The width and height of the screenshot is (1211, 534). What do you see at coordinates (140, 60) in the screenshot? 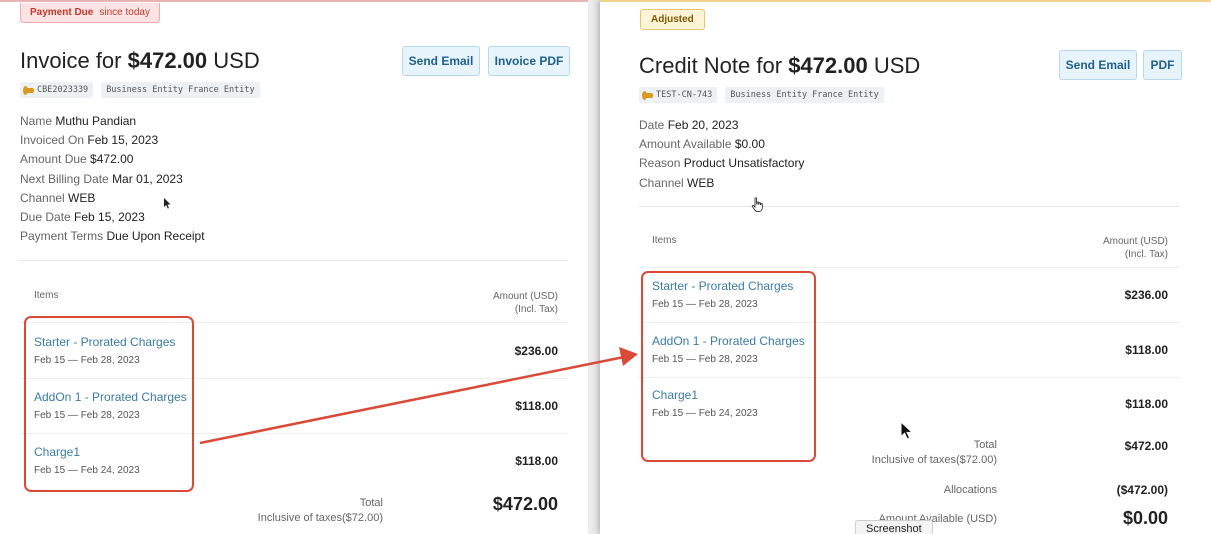
I see `invoice-title: Invoice for $472.00 USD` at bounding box center [140, 60].